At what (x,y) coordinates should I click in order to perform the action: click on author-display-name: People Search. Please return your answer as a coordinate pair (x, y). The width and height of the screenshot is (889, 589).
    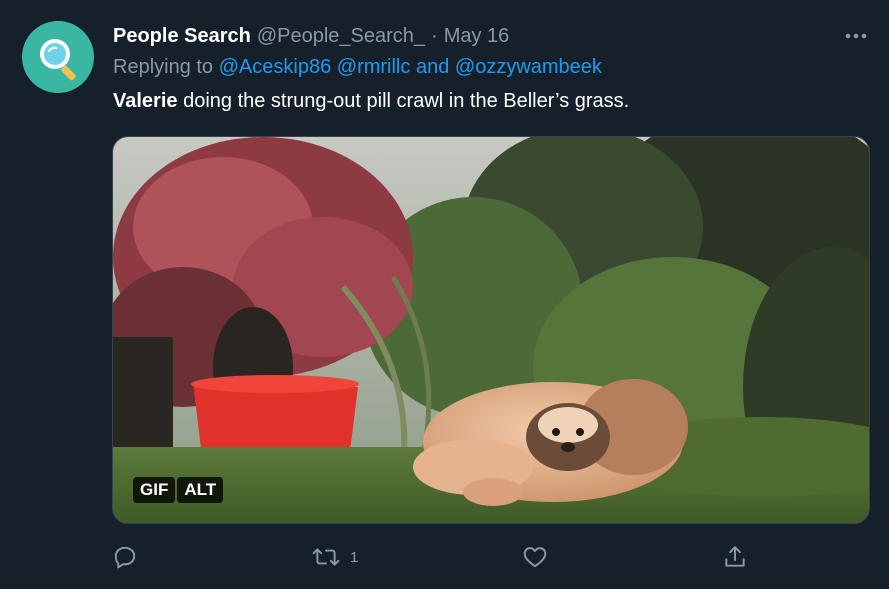
    Looking at the image, I should click on (182, 36).